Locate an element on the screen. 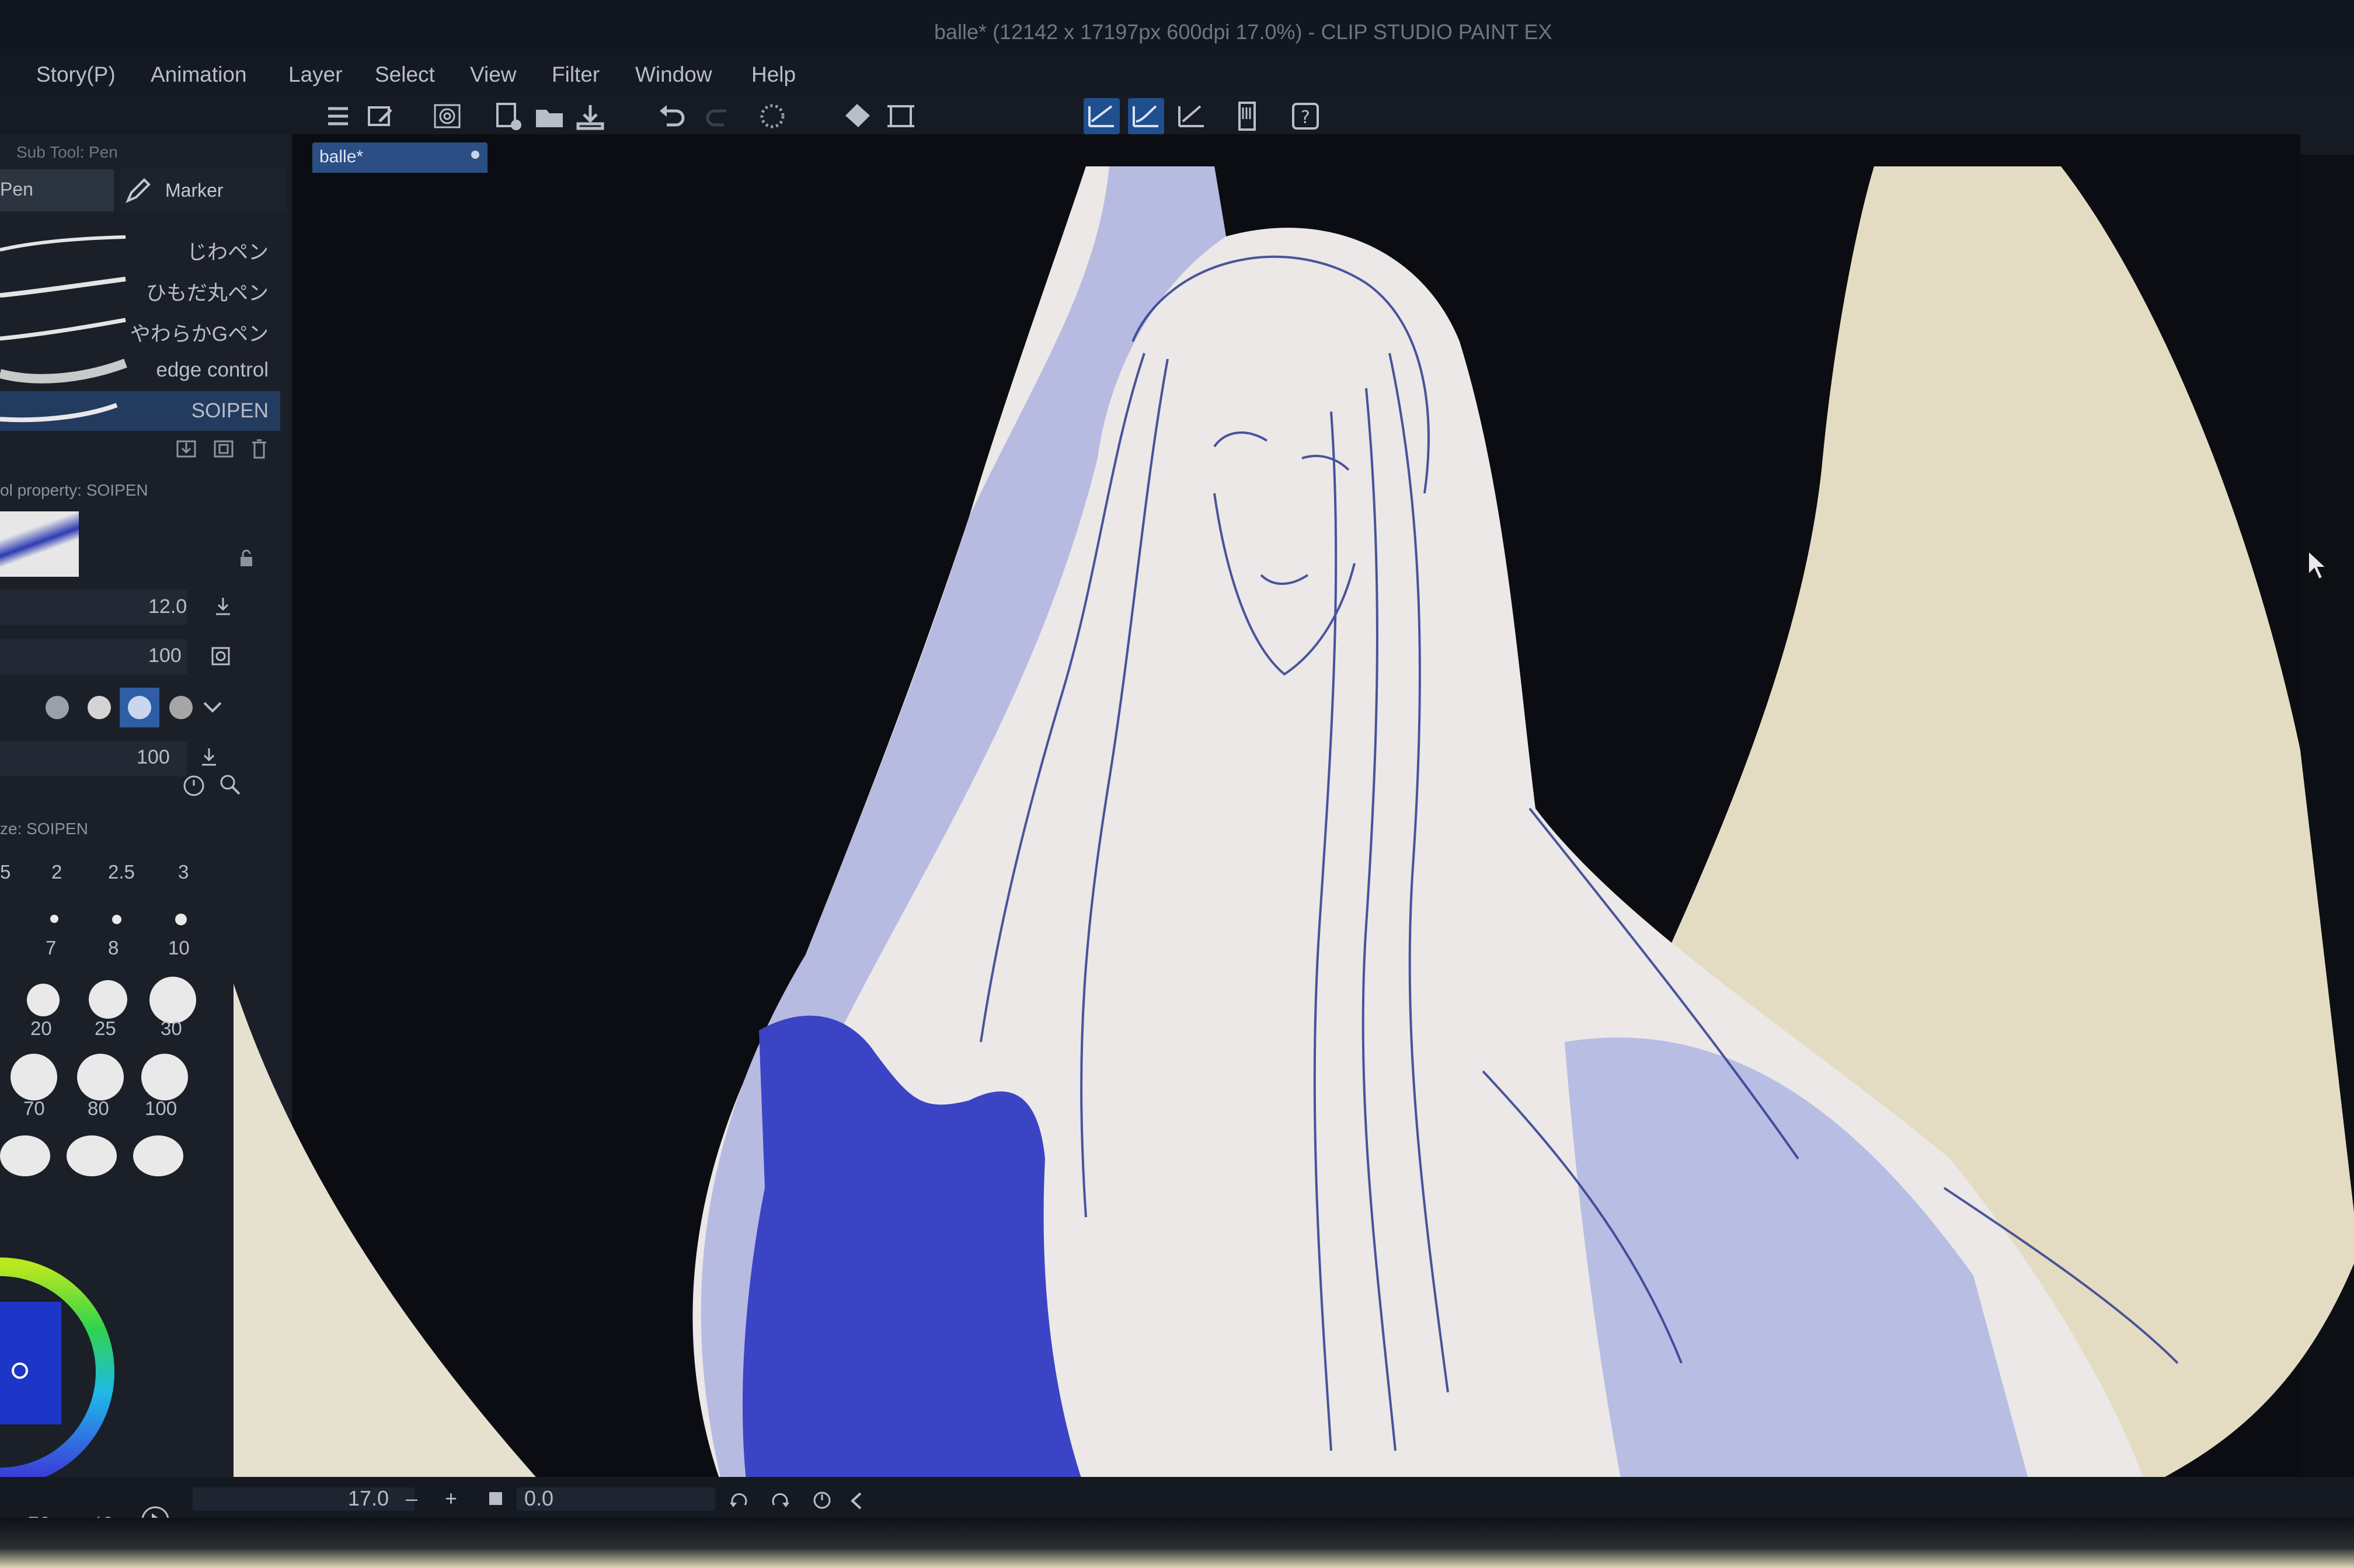 The width and height of the screenshot is (2354, 1568). size-preset: 5 is located at coordinates (5, 872).